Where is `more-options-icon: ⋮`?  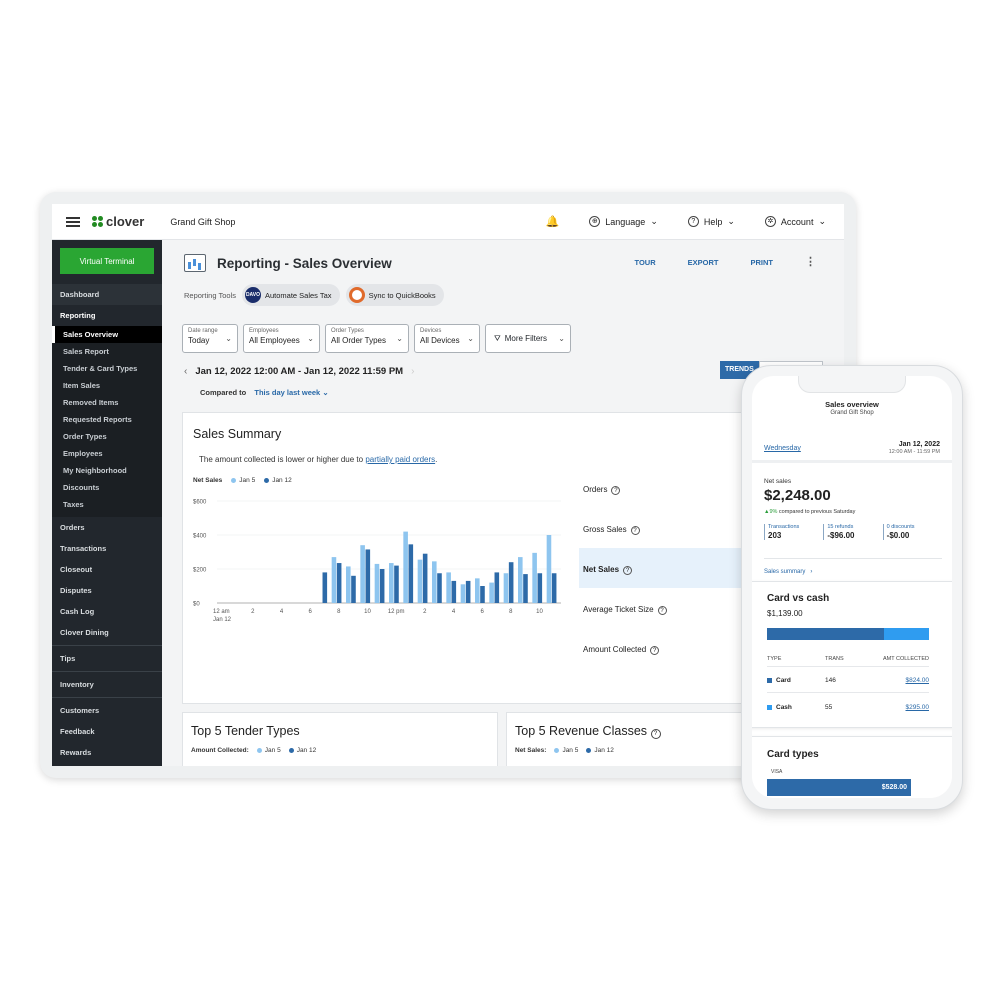 more-options-icon: ⋮ is located at coordinates (810, 261).